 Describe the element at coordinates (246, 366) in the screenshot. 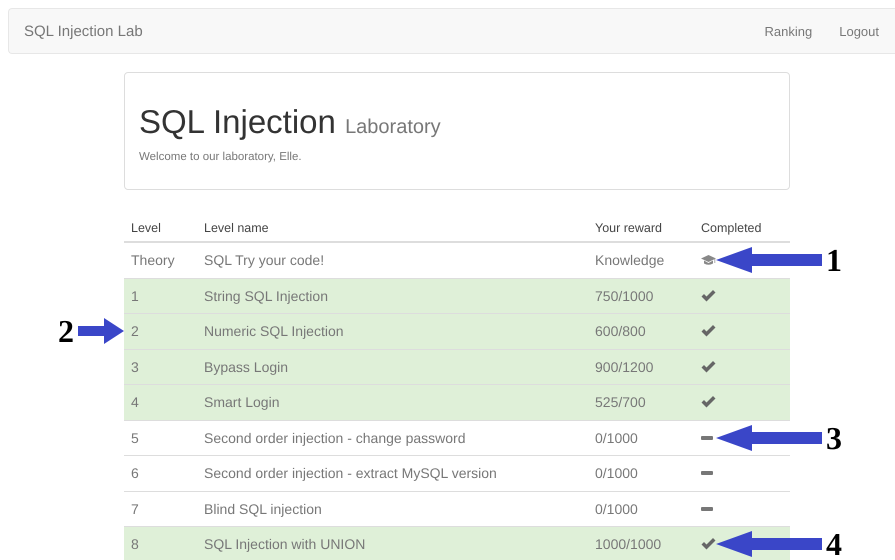

I see `level-name-cell-text: Bypass Login` at that location.